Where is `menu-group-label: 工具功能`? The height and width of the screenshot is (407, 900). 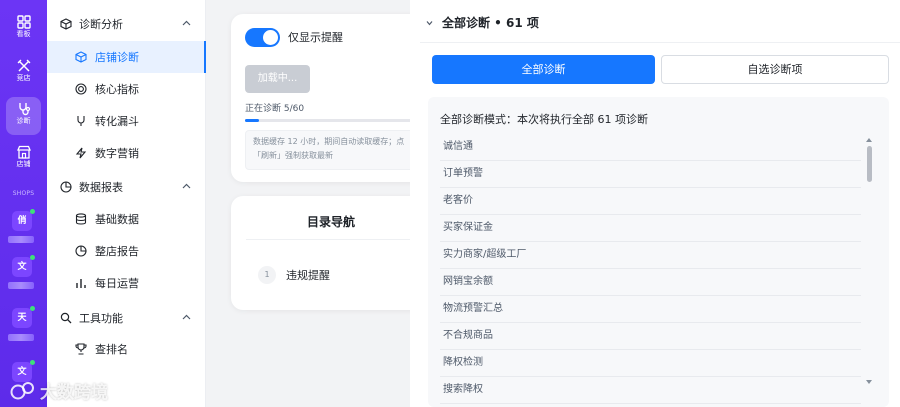 menu-group-label: 工具功能 is located at coordinates (101, 318).